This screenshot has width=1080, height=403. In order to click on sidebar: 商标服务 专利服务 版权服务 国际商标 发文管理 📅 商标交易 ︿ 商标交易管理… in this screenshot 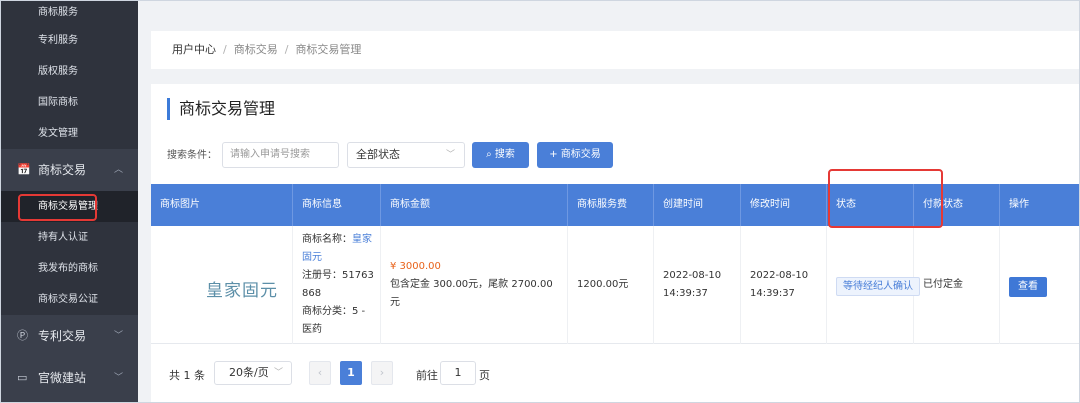, I will do `click(69, 201)`.